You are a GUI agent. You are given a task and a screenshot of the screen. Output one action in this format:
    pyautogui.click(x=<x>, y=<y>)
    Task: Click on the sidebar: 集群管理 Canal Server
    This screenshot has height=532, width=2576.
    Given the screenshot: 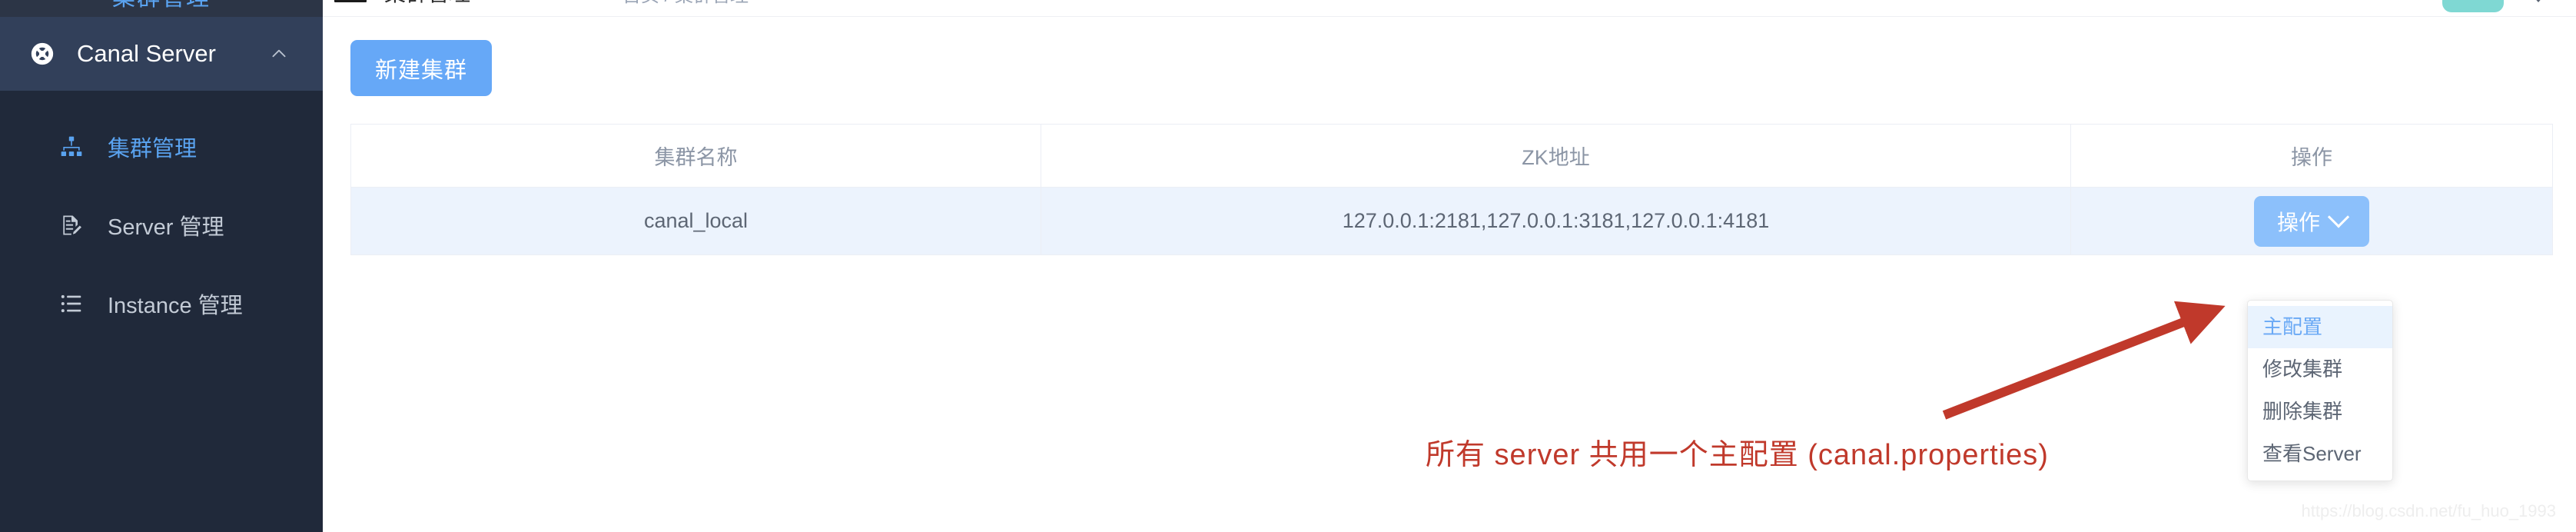 What is the action you would take?
    pyautogui.click(x=161, y=266)
    